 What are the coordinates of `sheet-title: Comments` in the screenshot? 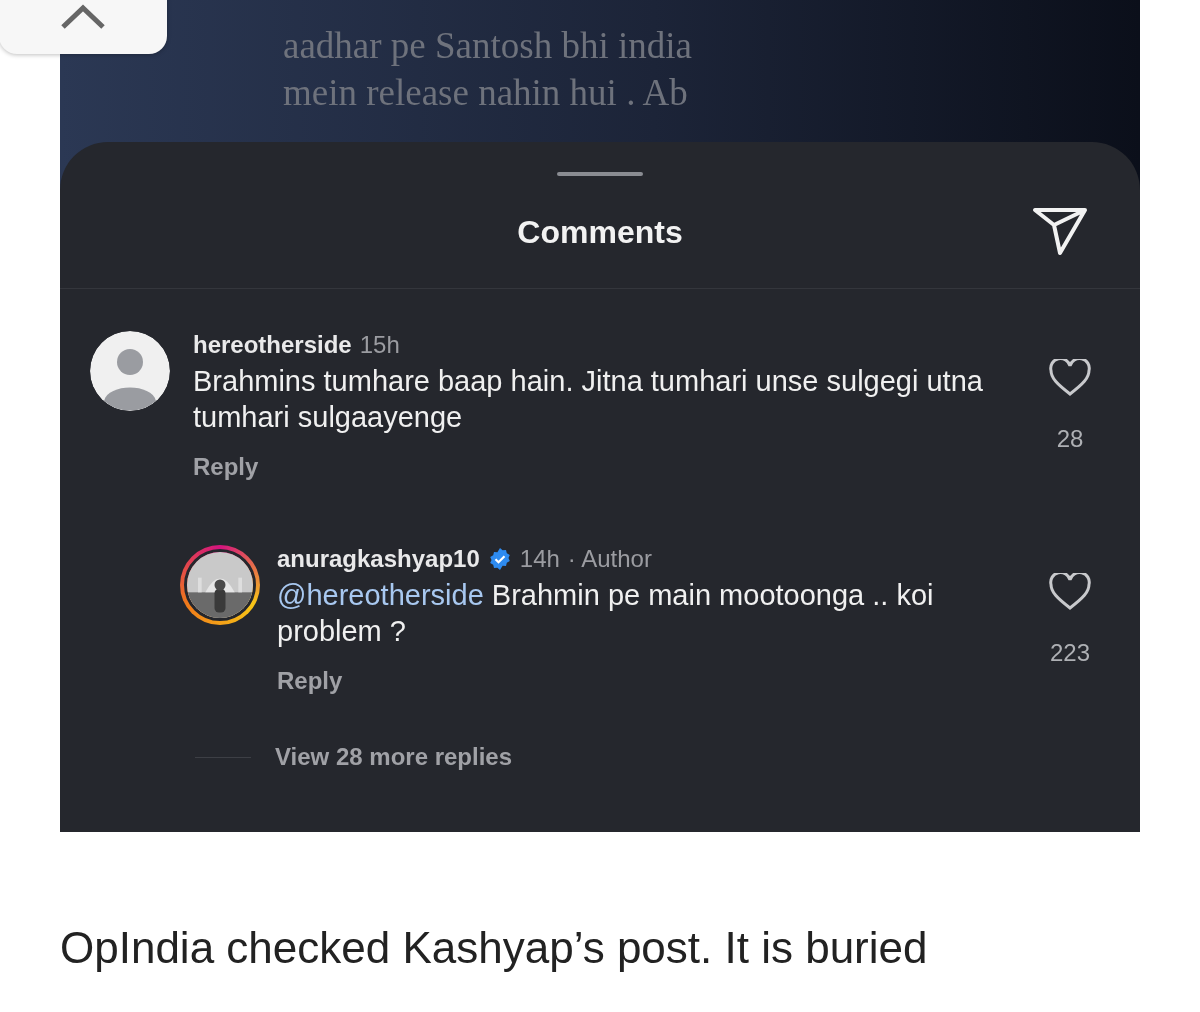 It's located at (600, 232).